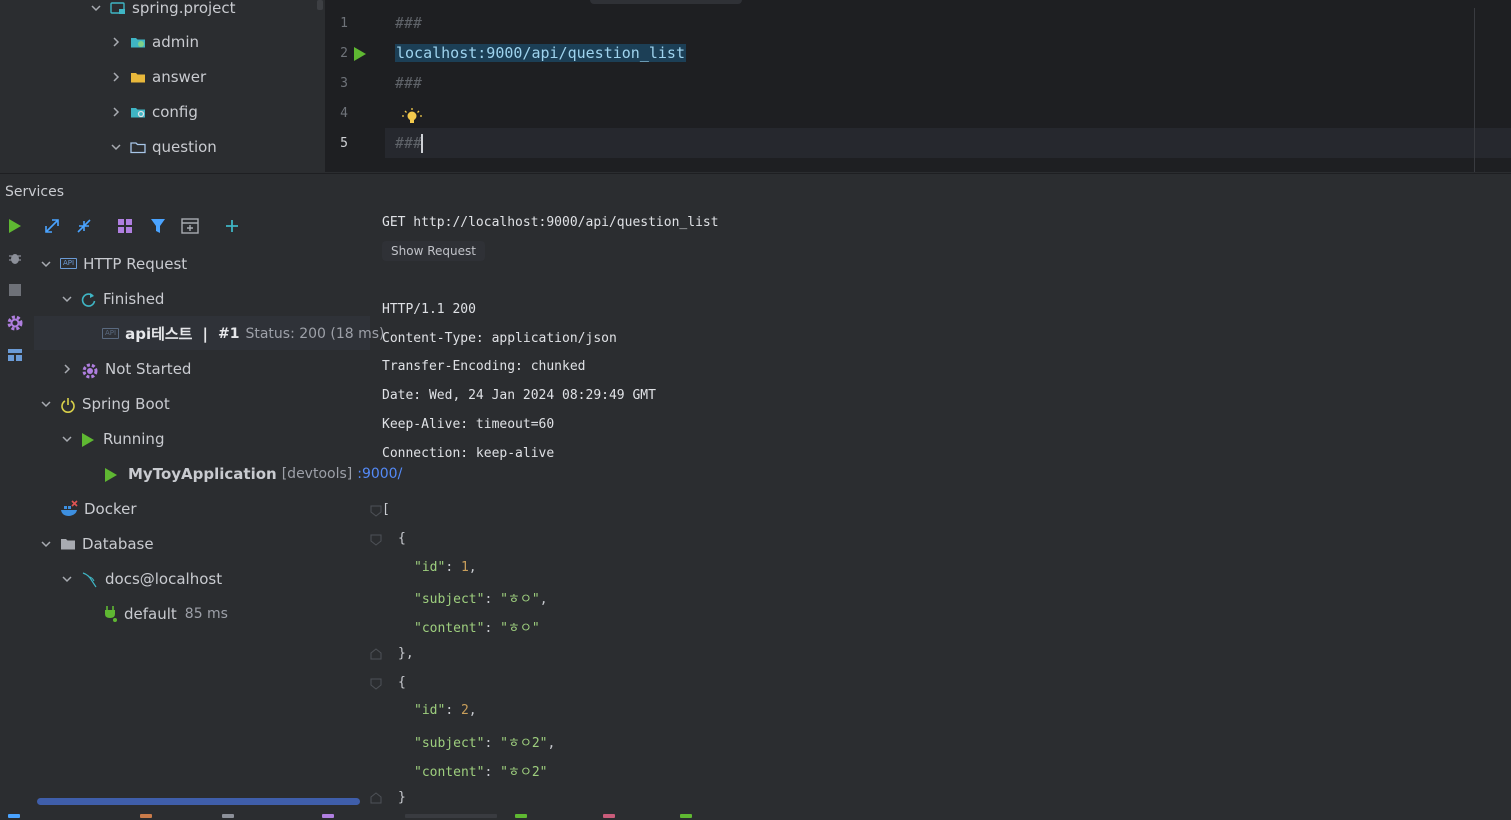 This screenshot has height=820, width=1511. I want to click on line-number-current: 5, so click(344, 143).